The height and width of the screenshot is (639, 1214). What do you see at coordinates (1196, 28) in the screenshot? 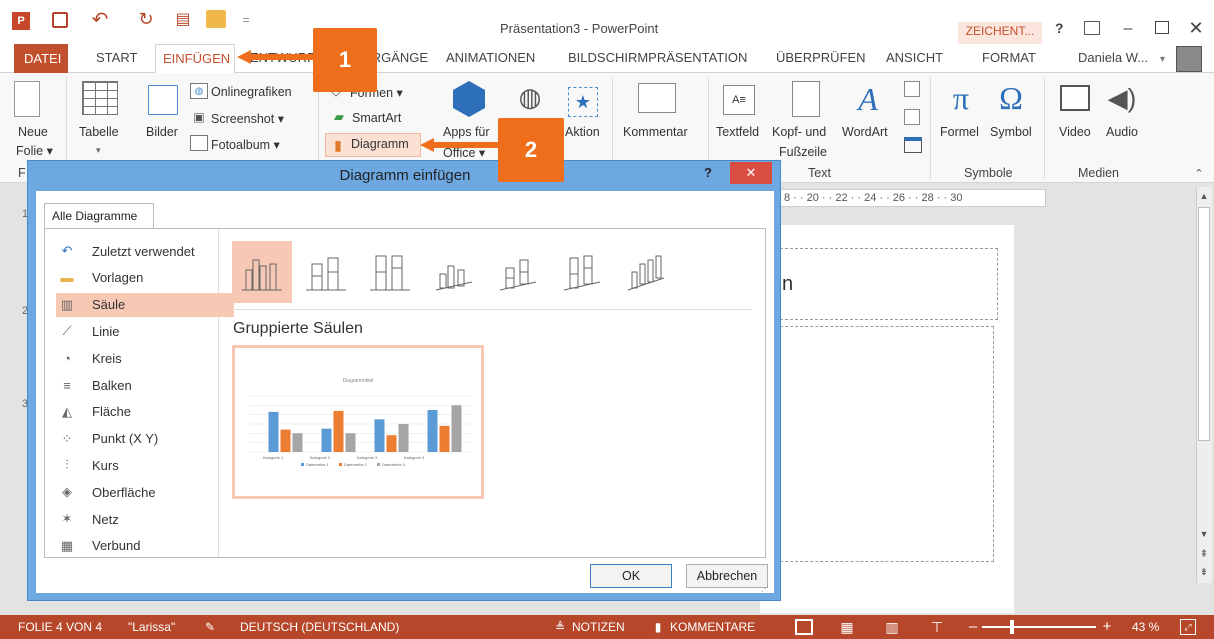
I see `close-icon: ✕` at bounding box center [1196, 28].